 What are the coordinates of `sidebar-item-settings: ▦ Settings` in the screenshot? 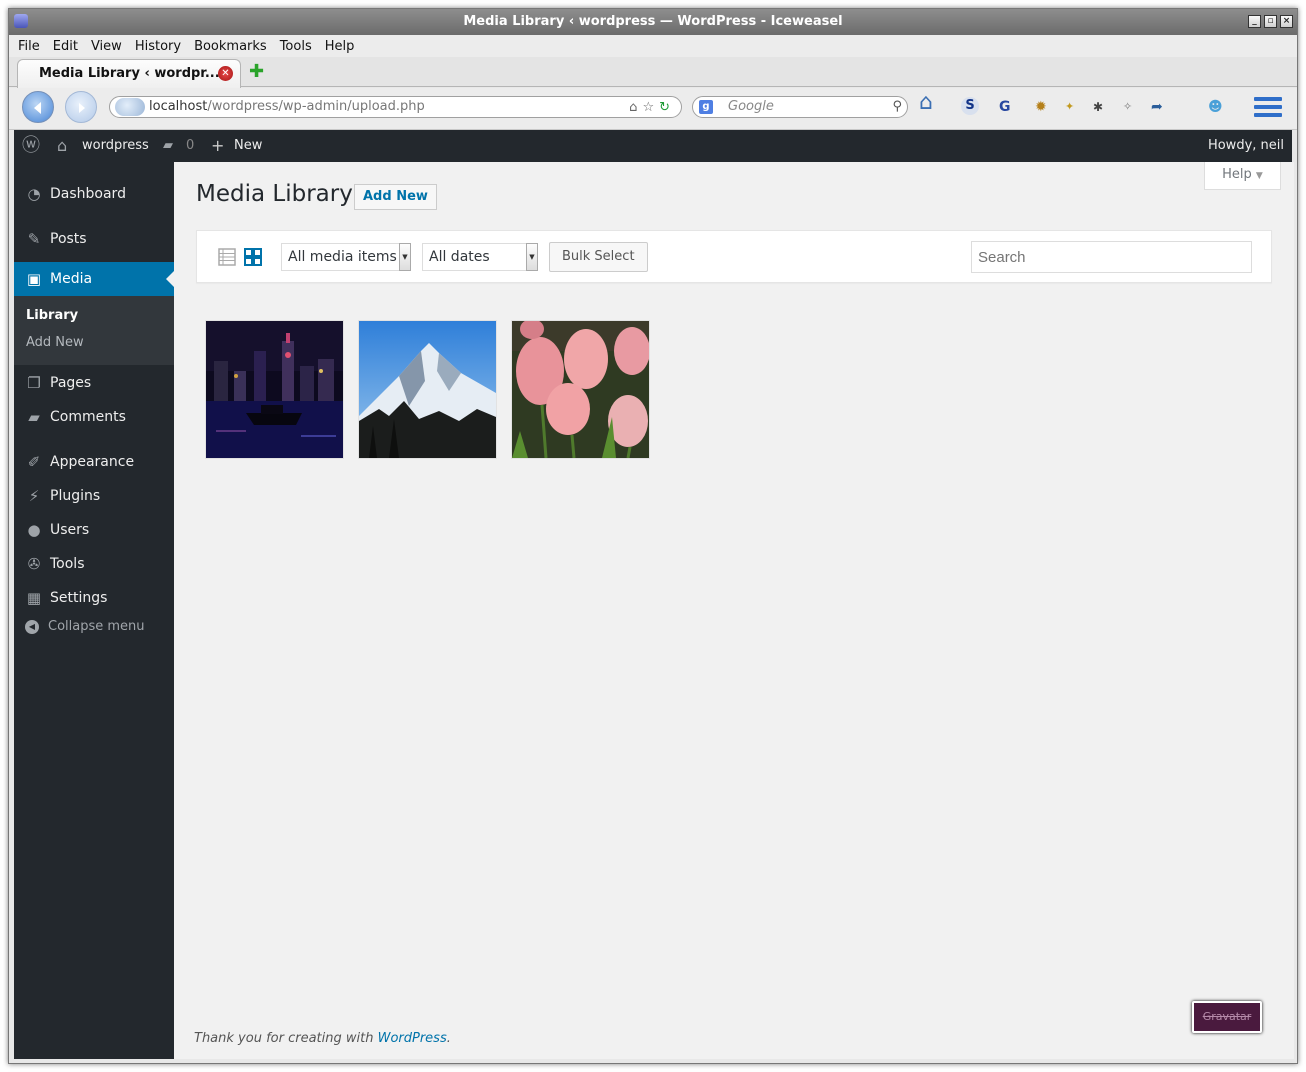 It's located at (94, 598).